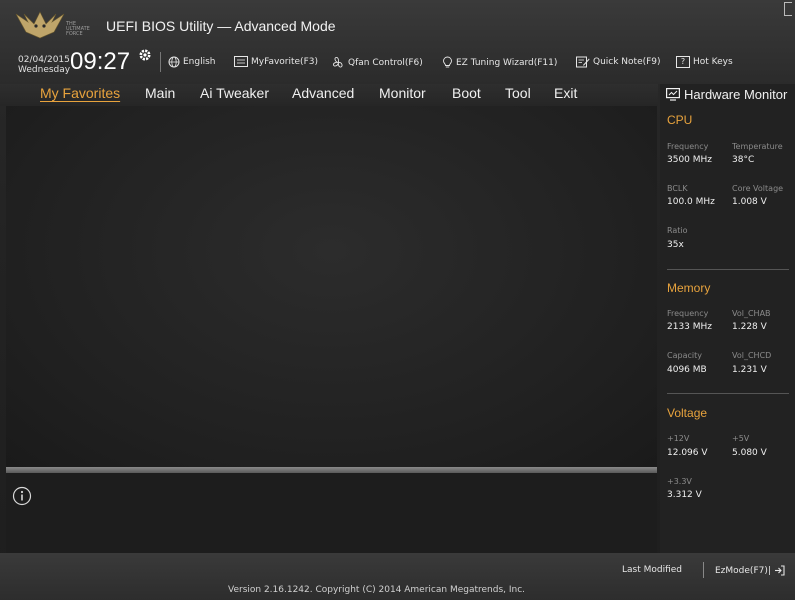  I want to click on ez-mode-button: EzMode(F7)|, so click(750, 570).